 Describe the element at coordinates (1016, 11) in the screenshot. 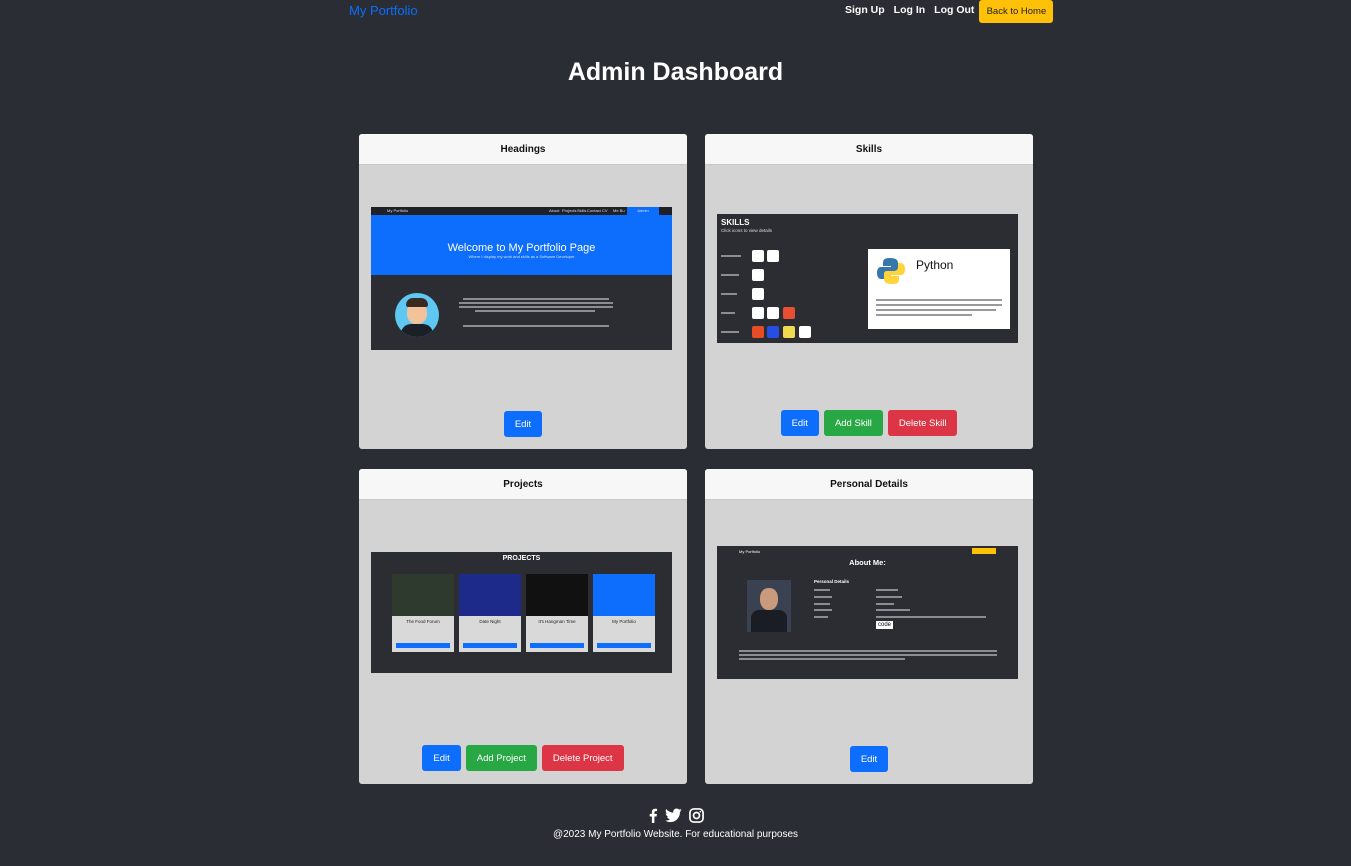

I see `back-to-home-button: Back to Home` at that location.